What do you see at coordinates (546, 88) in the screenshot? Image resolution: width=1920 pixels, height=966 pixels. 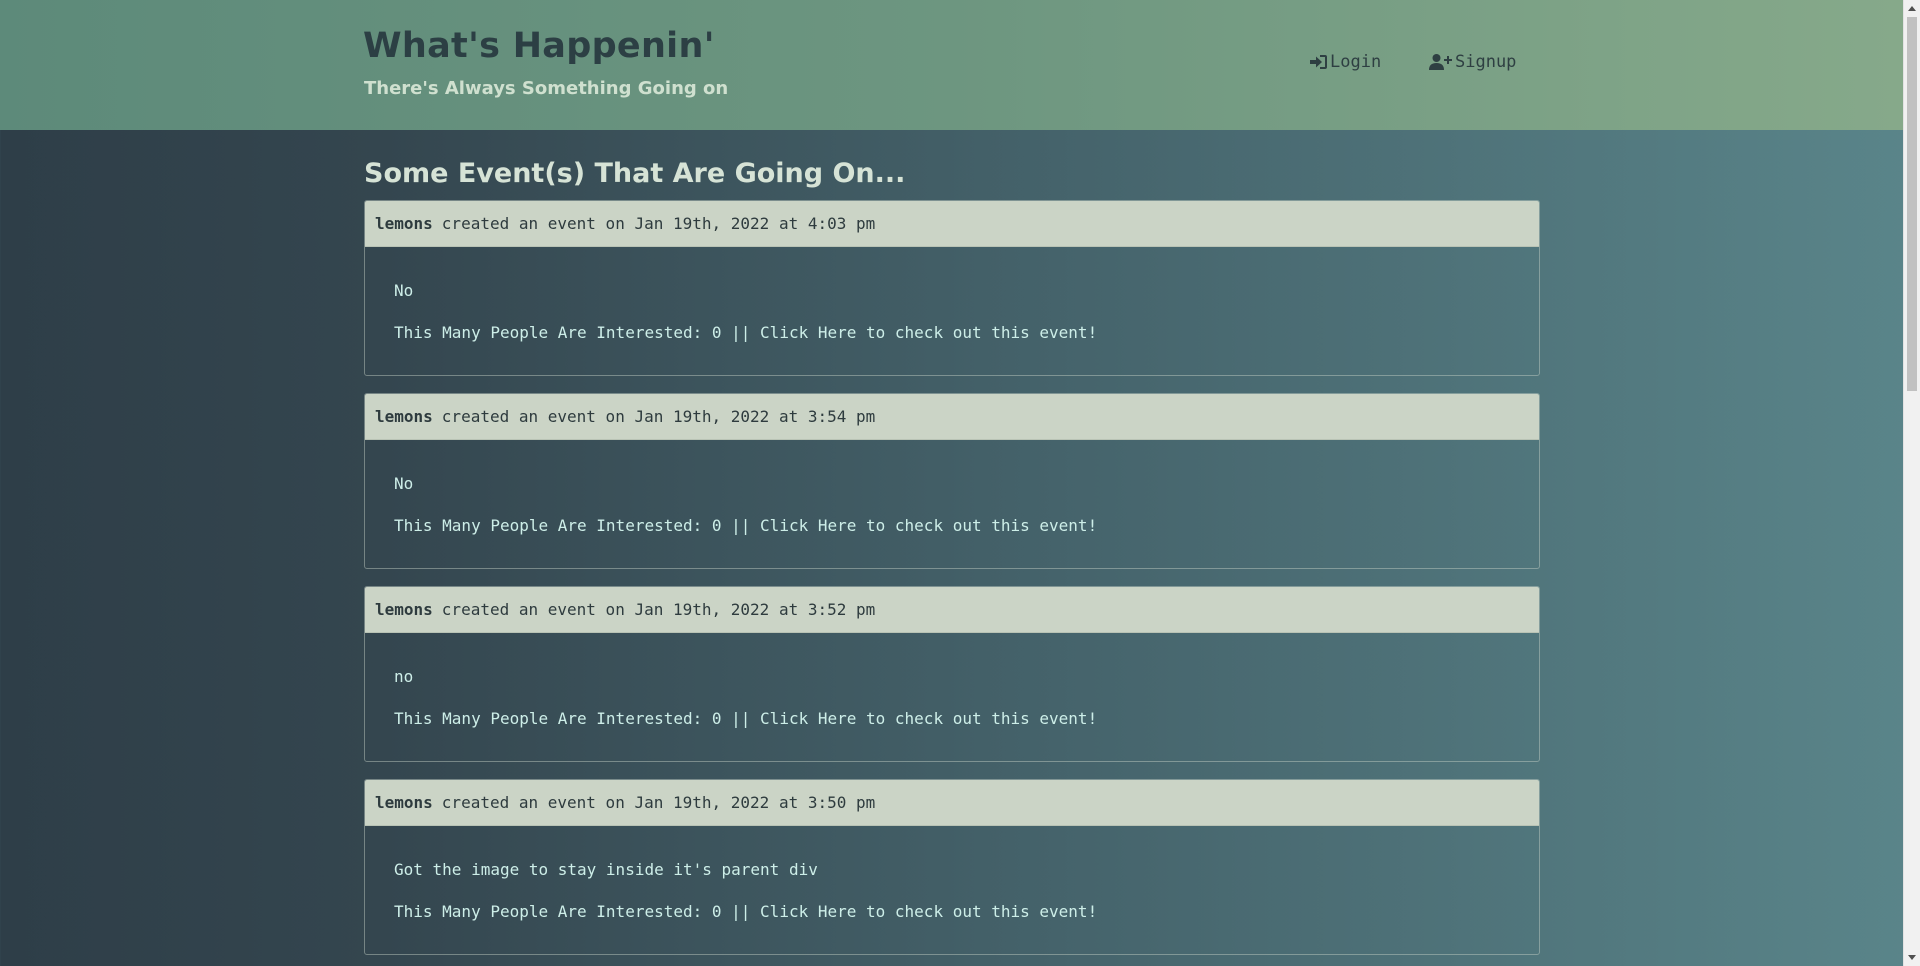 I see `site-subtitle: There's Always Something Going on` at bounding box center [546, 88].